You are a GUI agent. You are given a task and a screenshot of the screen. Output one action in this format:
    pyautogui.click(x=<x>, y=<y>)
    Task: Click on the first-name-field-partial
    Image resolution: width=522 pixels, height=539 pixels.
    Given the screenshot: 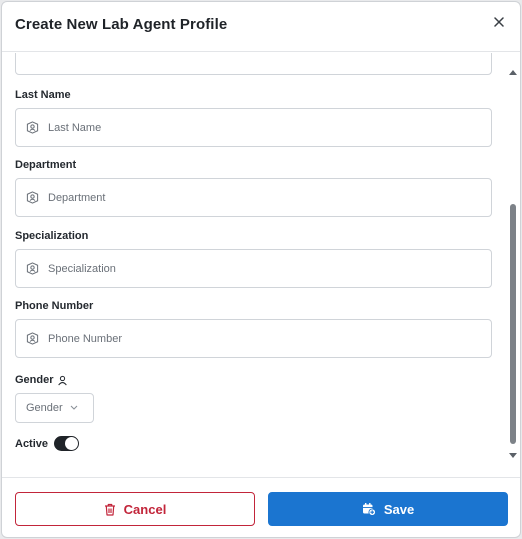 What is the action you would take?
    pyautogui.click(x=253, y=64)
    